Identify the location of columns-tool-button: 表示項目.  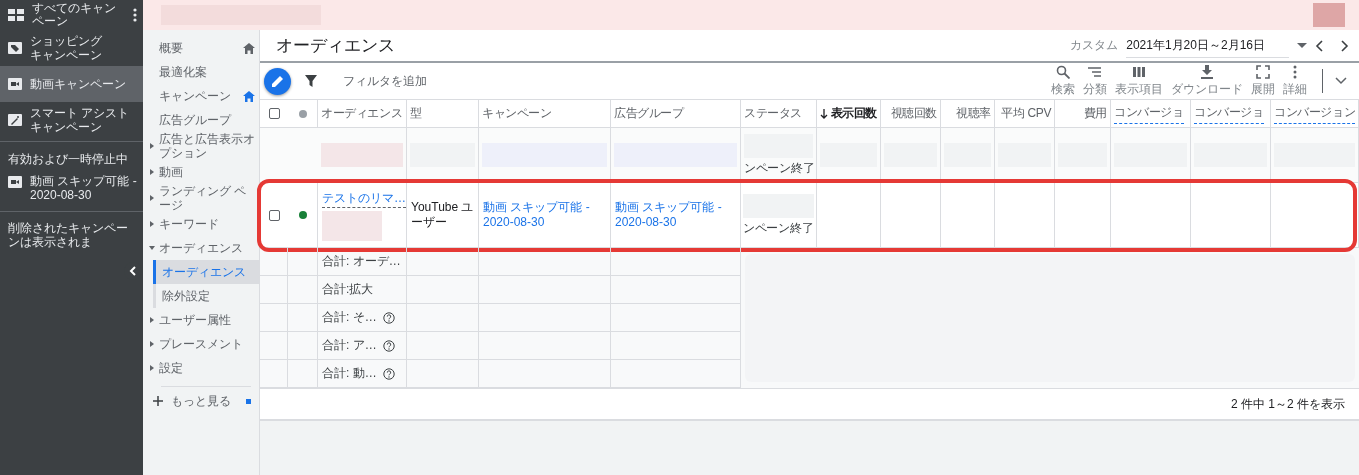
(1139, 81).